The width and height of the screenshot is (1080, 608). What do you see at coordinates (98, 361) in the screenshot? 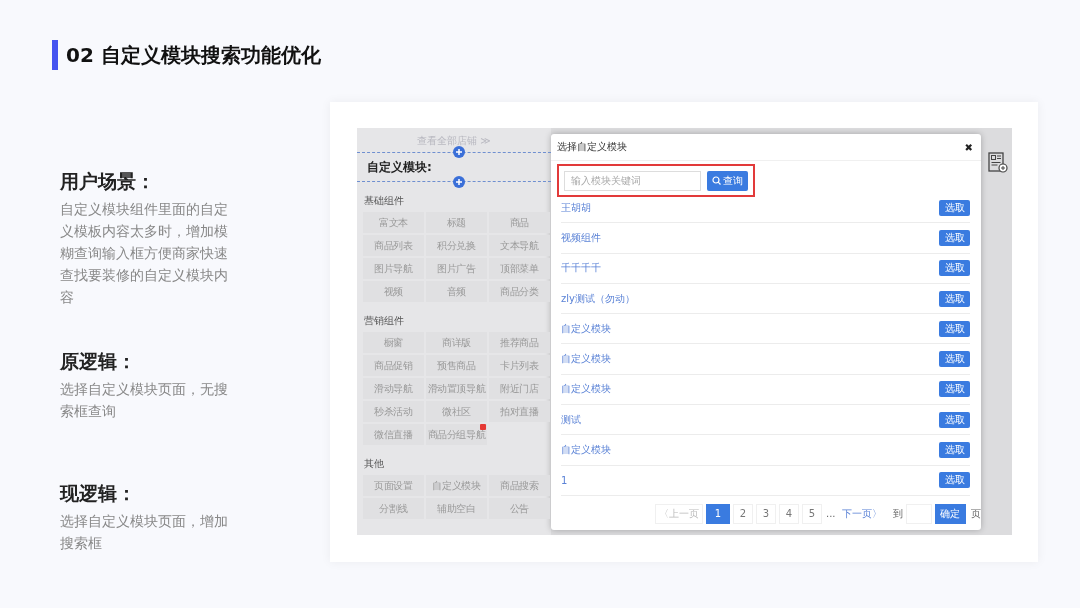
I see `section-heading: 原逻辑：` at bounding box center [98, 361].